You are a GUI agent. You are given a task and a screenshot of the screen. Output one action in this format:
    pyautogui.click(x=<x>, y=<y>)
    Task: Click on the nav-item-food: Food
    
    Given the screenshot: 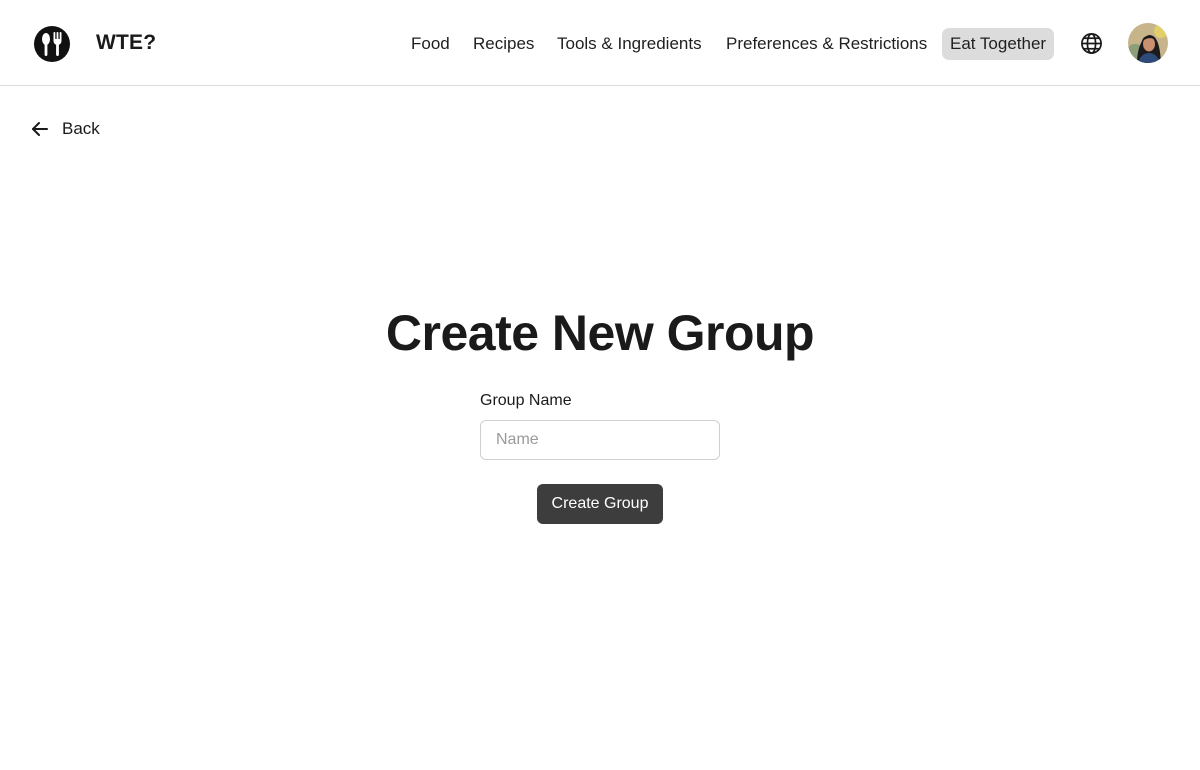 What is the action you would take?
    pyautogui.click(x=430, y=44)
    